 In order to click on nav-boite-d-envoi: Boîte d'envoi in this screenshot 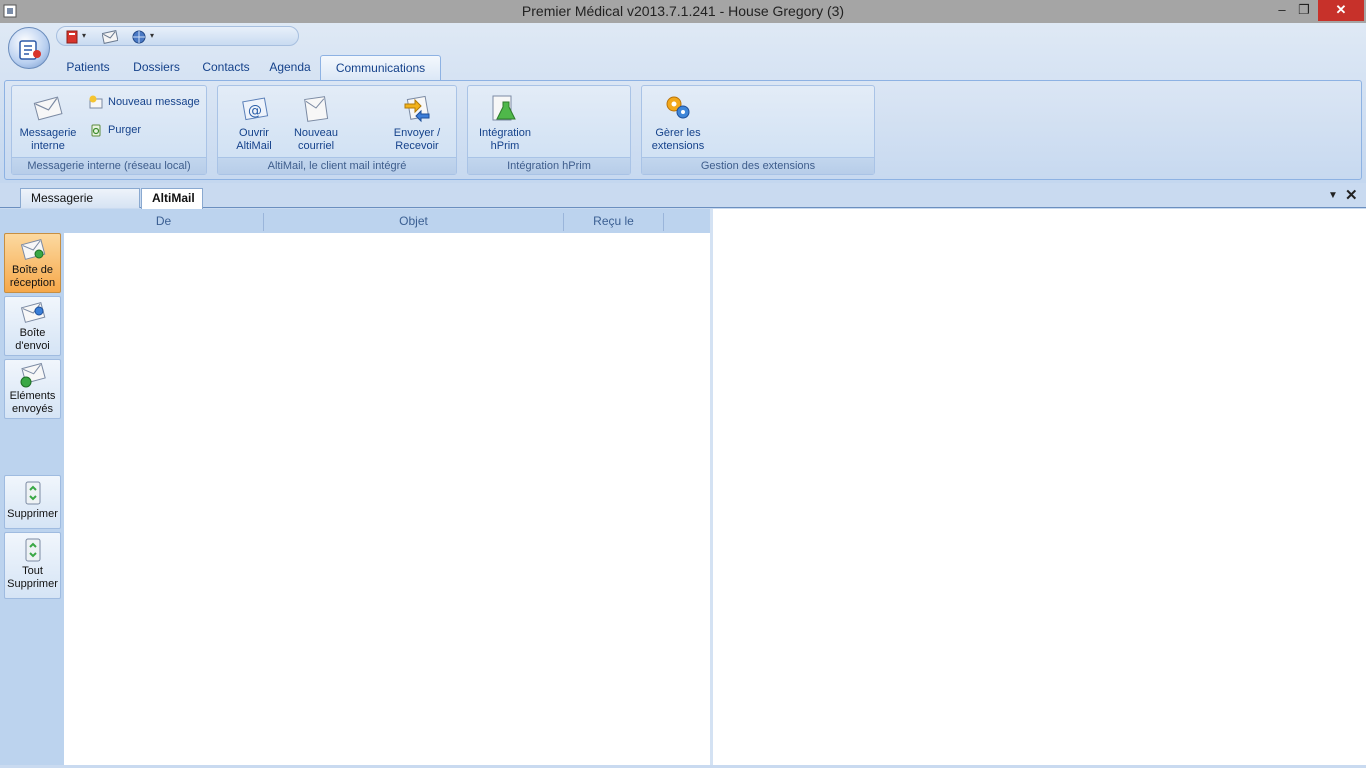, I will do `click(32, 326)`.